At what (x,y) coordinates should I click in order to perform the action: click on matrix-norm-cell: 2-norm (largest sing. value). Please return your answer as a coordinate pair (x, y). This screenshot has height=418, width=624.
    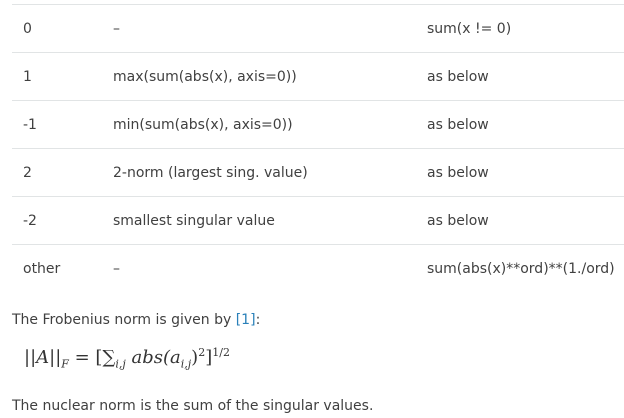
    Looking at the image, I should click on (210, 173).